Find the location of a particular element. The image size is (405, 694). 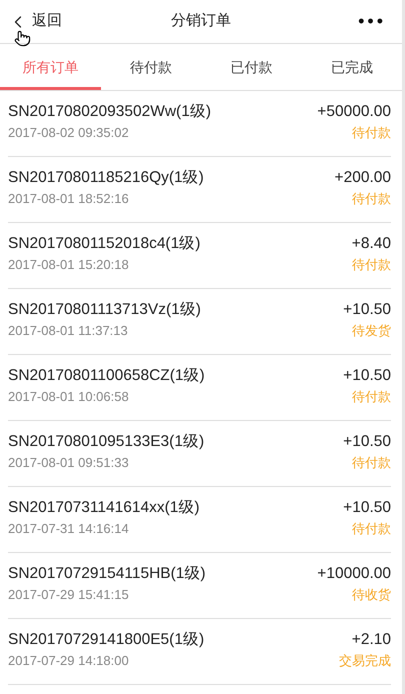

order-number: SN20170801185216Qy(1级) is located at coordinates (106, 178).